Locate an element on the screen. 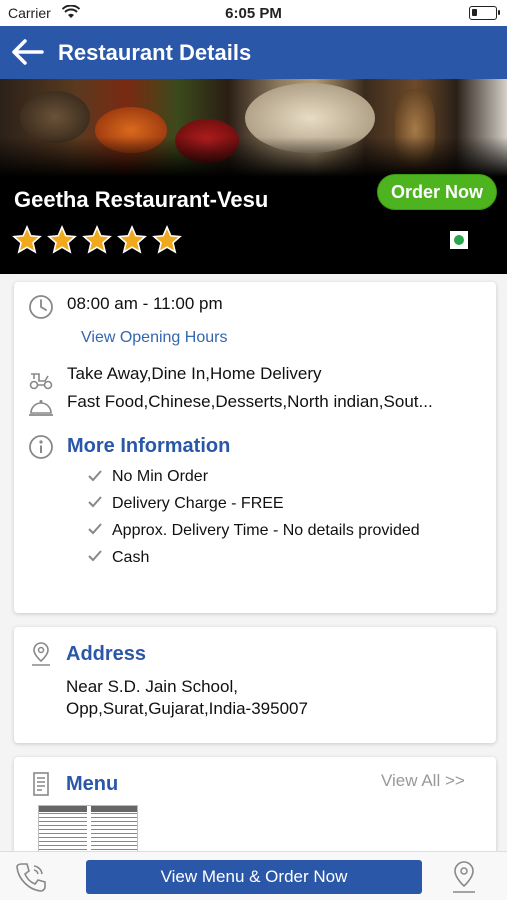 The height and width of the screenshot is (900, 507). view-all-menu-link: View All >> is located at coordinates (423, 781).